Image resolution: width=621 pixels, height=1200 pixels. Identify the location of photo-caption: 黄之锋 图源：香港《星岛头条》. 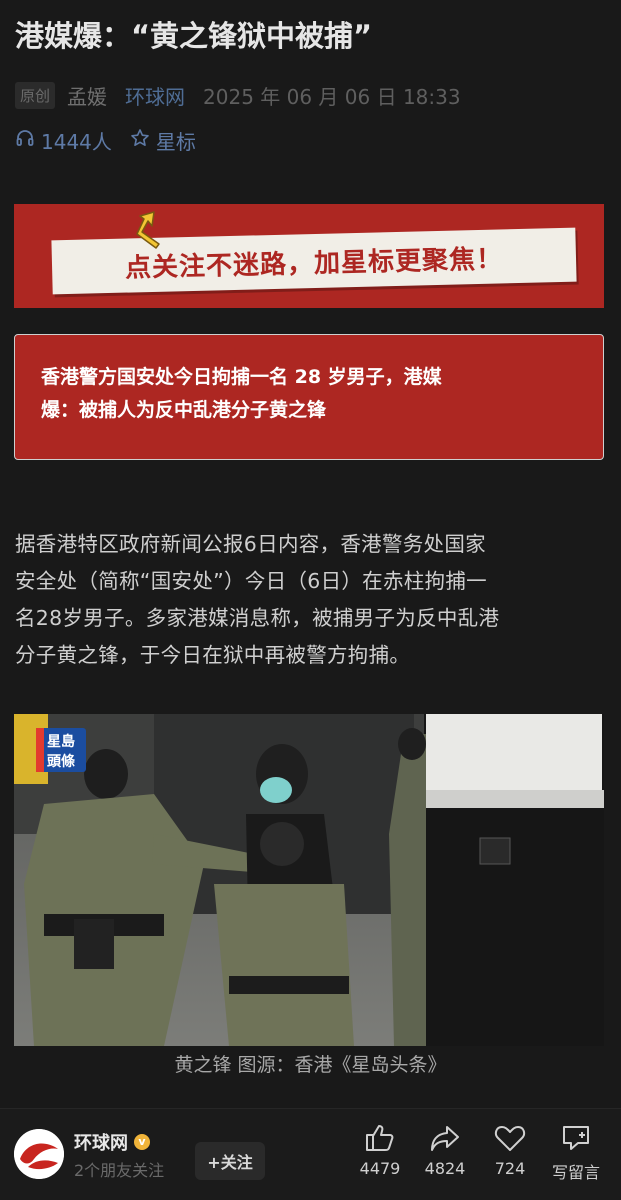
(310, 1065).